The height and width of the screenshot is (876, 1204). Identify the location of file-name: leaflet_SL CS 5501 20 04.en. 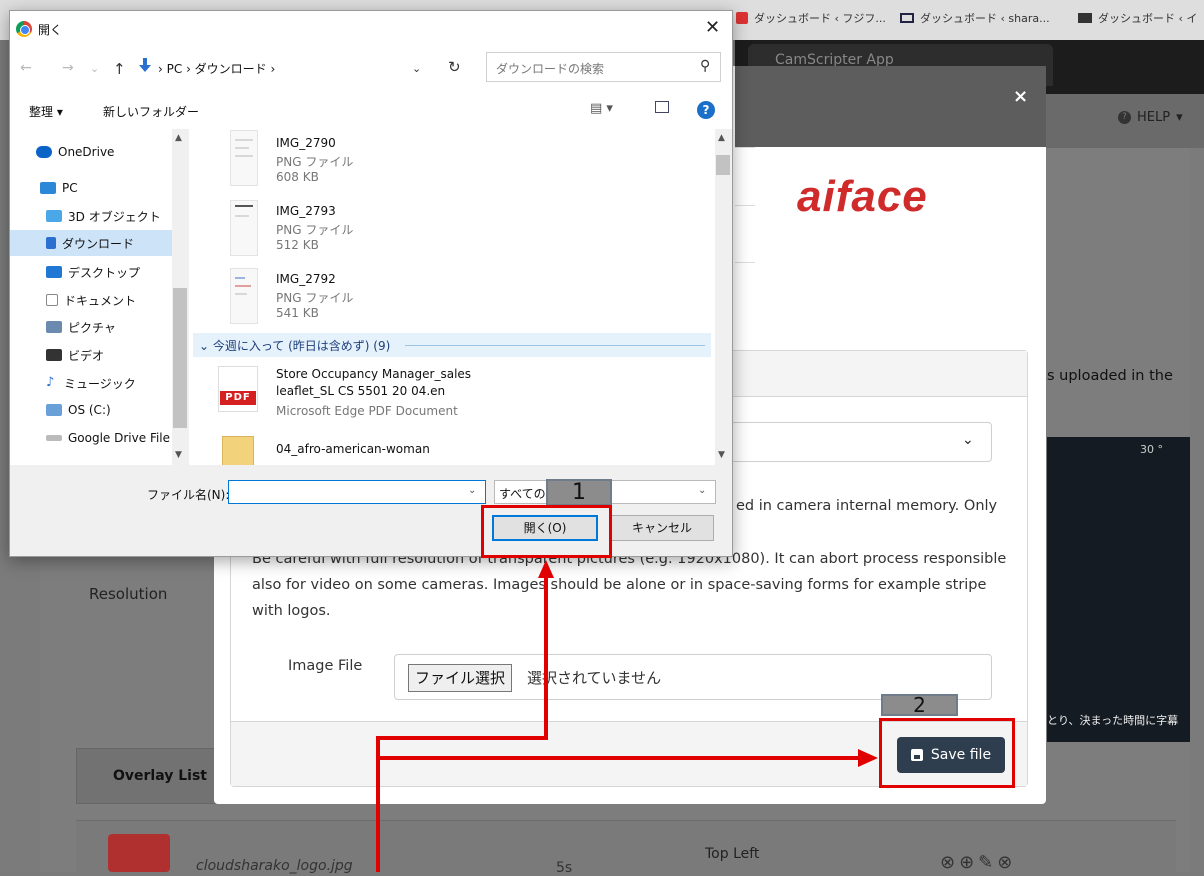
(361, 391).